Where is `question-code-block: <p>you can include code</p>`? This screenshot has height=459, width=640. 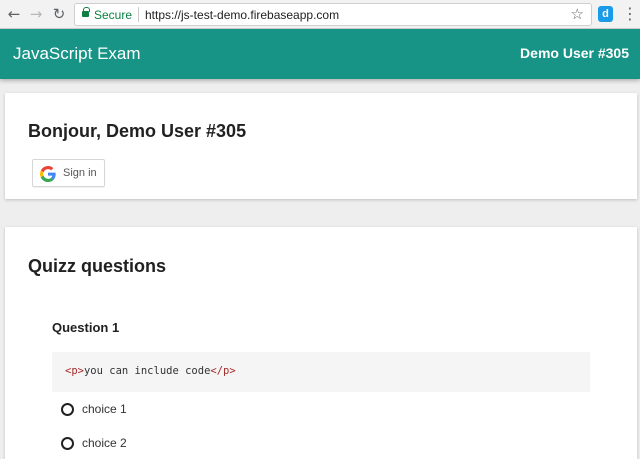 question-code-block: <p>you can include code</p> is located at coordinates (321, 372).